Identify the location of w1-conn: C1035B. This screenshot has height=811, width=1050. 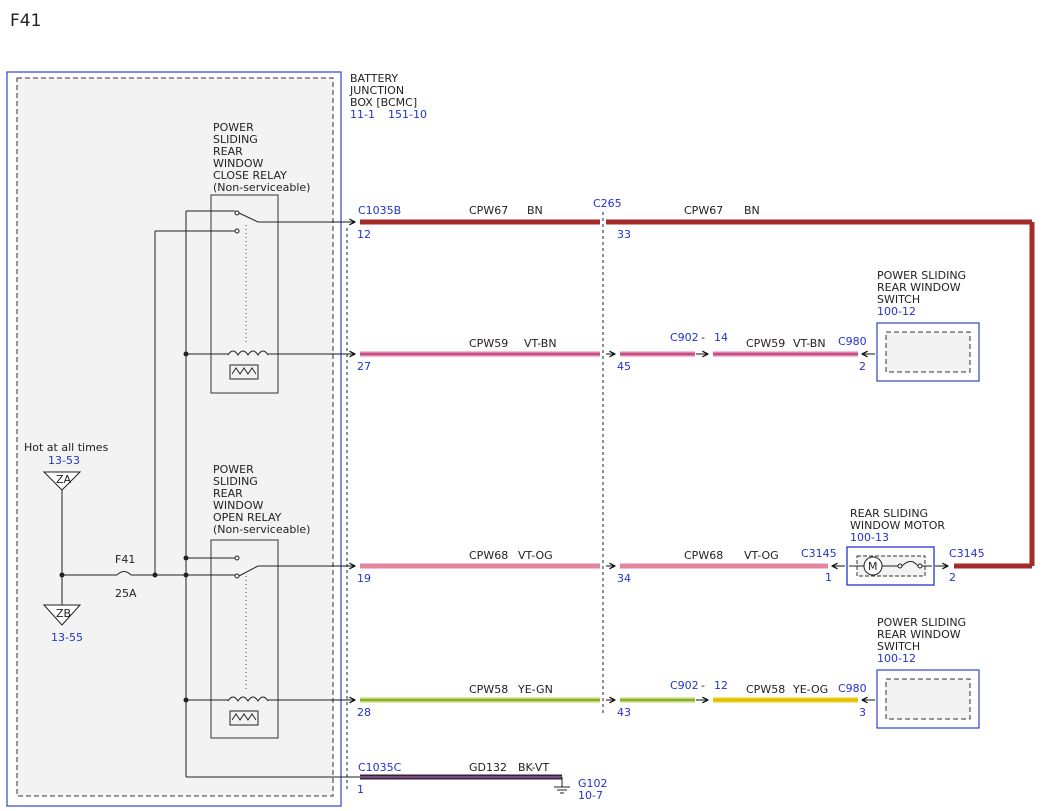
(379, 210).